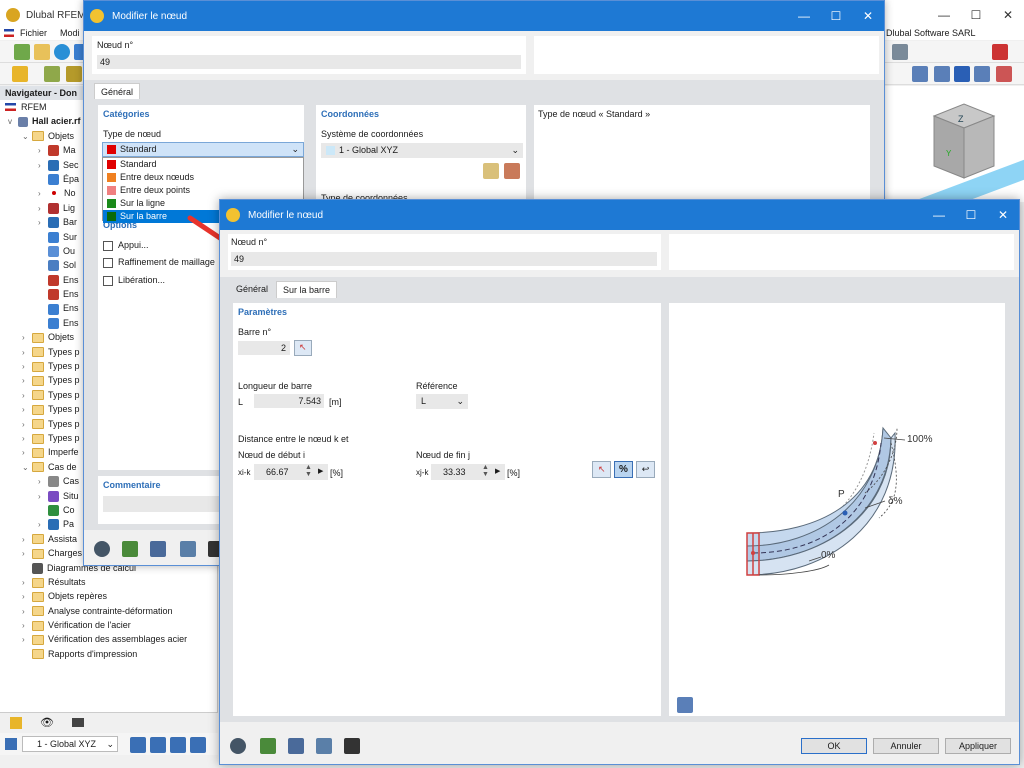 The image size is (1024, 768). I want to click on delete-icon, so click(1000, 52).